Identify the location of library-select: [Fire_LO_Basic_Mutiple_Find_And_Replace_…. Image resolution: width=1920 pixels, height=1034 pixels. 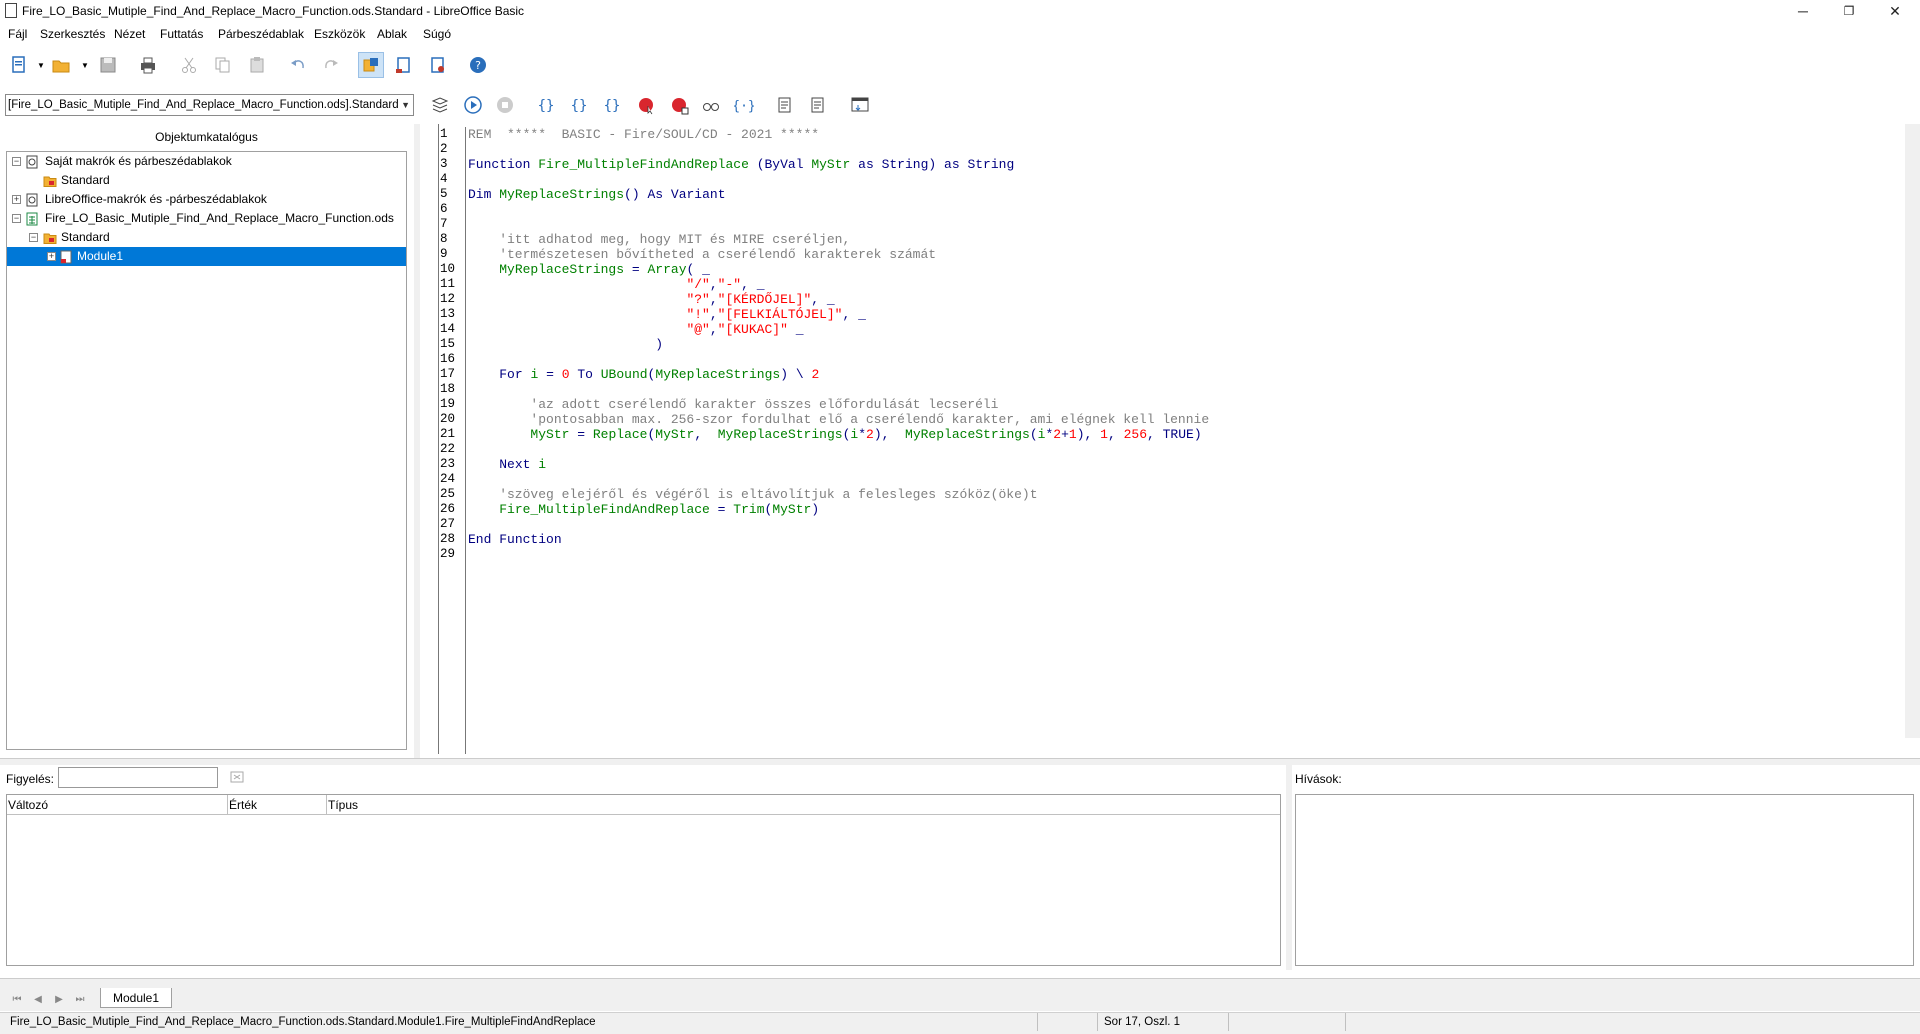
(209, 105).